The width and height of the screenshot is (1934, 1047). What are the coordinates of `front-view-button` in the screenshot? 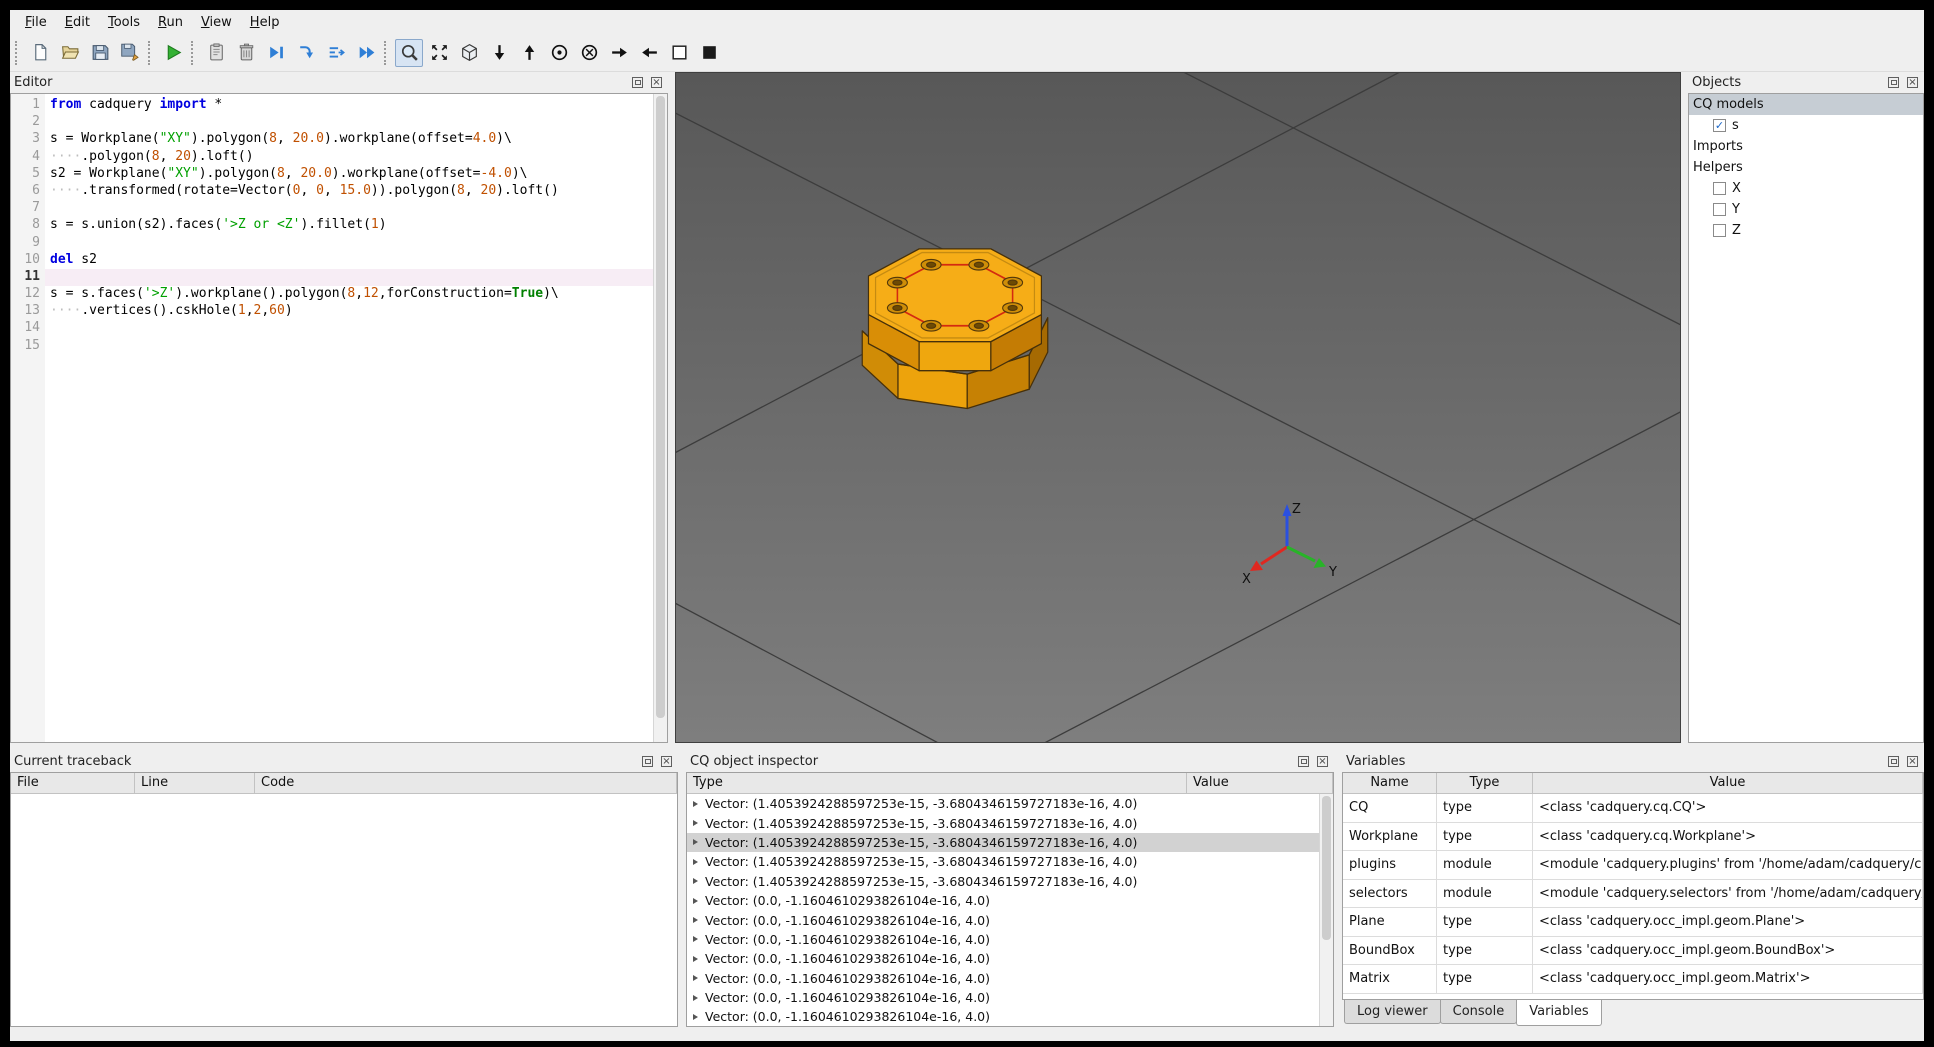 It's located at (559, 53).